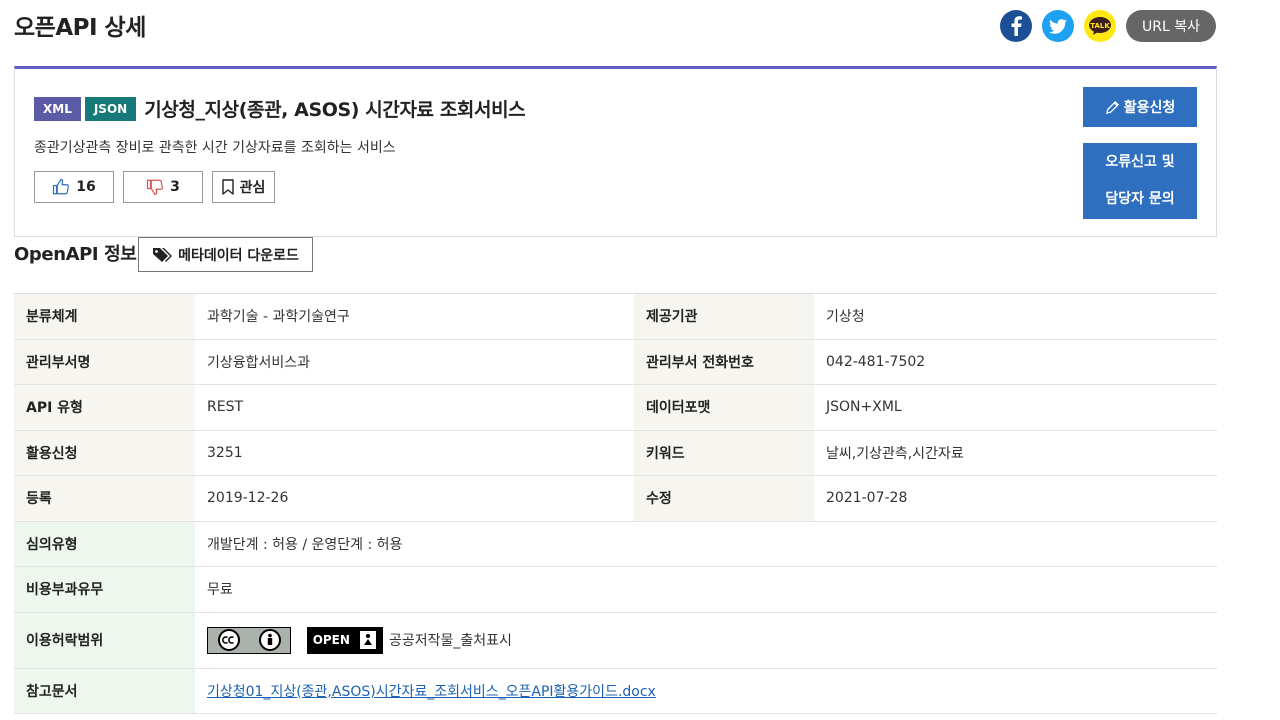 This screenshot has height=720, width=1280. I want to click on reference-docs-label: 참고문서, so click(104, 691).